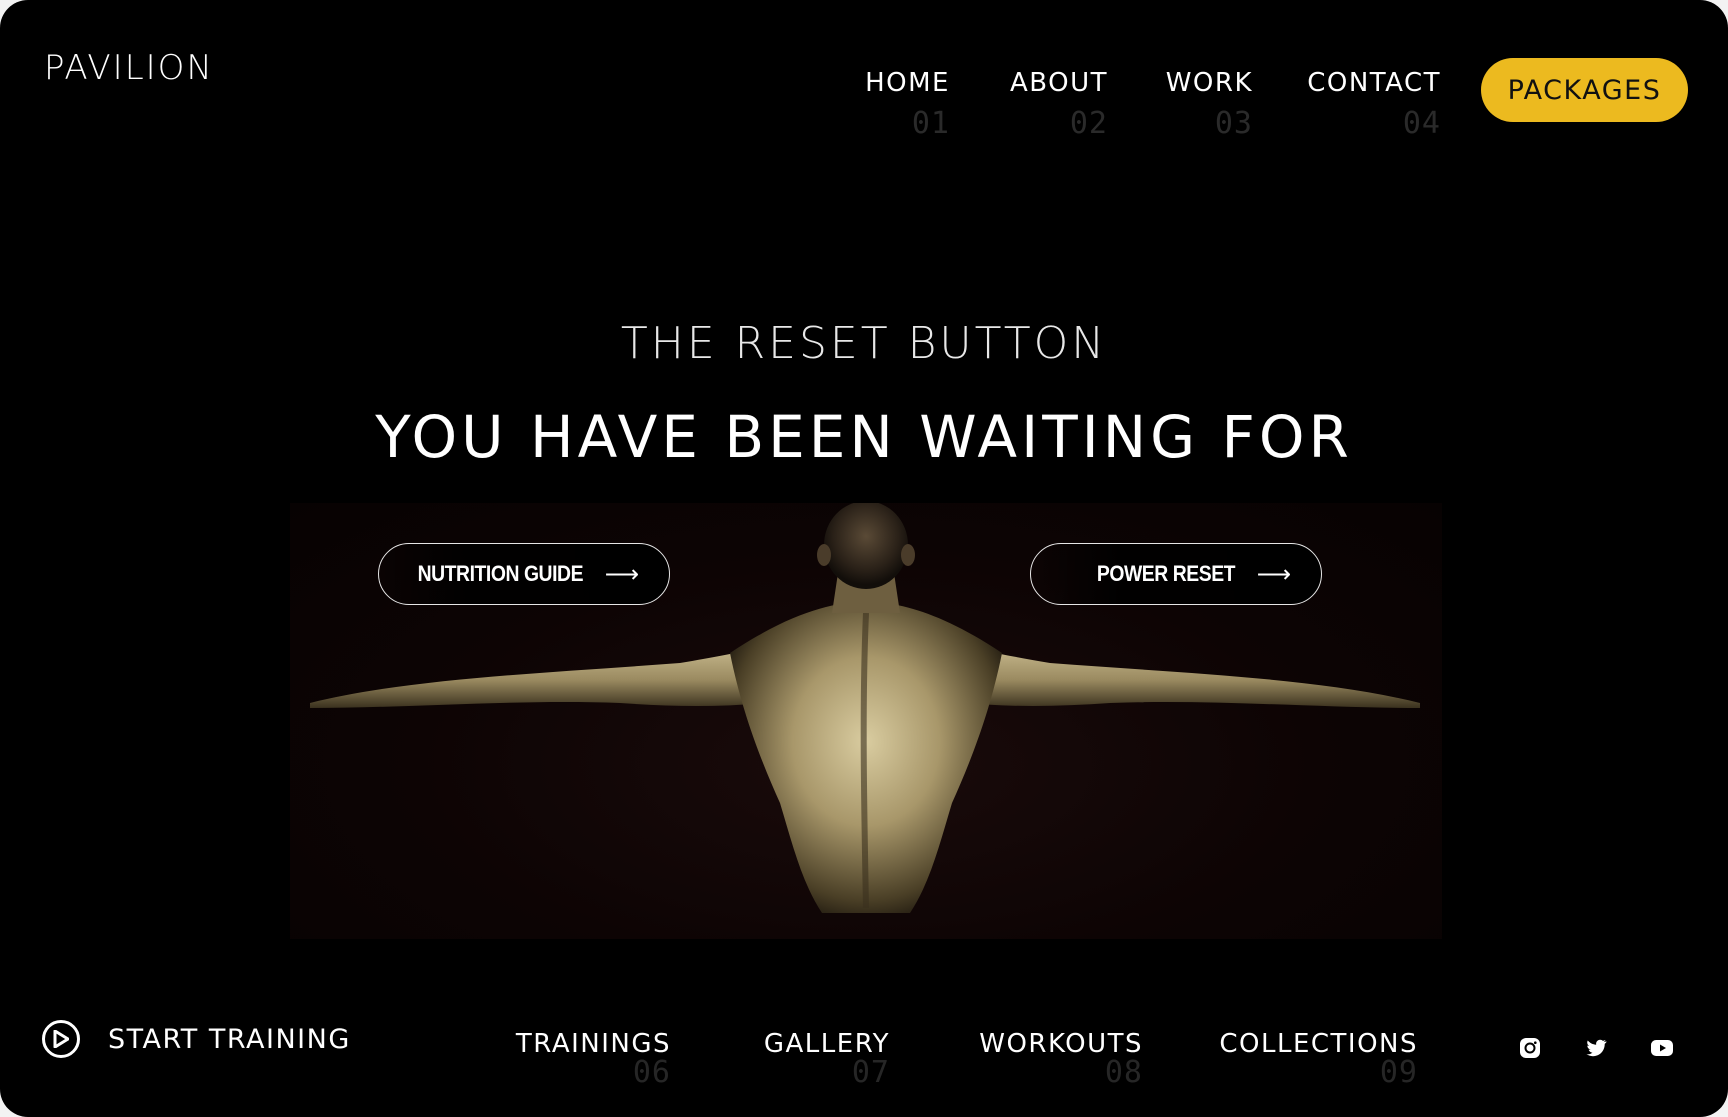 This screenshot has height=1117, width=1728. What do you see at coordinates (1374, 104) in the screenshot?
I see `nav-item-contact: CONTACT 04` at bounding box center [1374, 104].